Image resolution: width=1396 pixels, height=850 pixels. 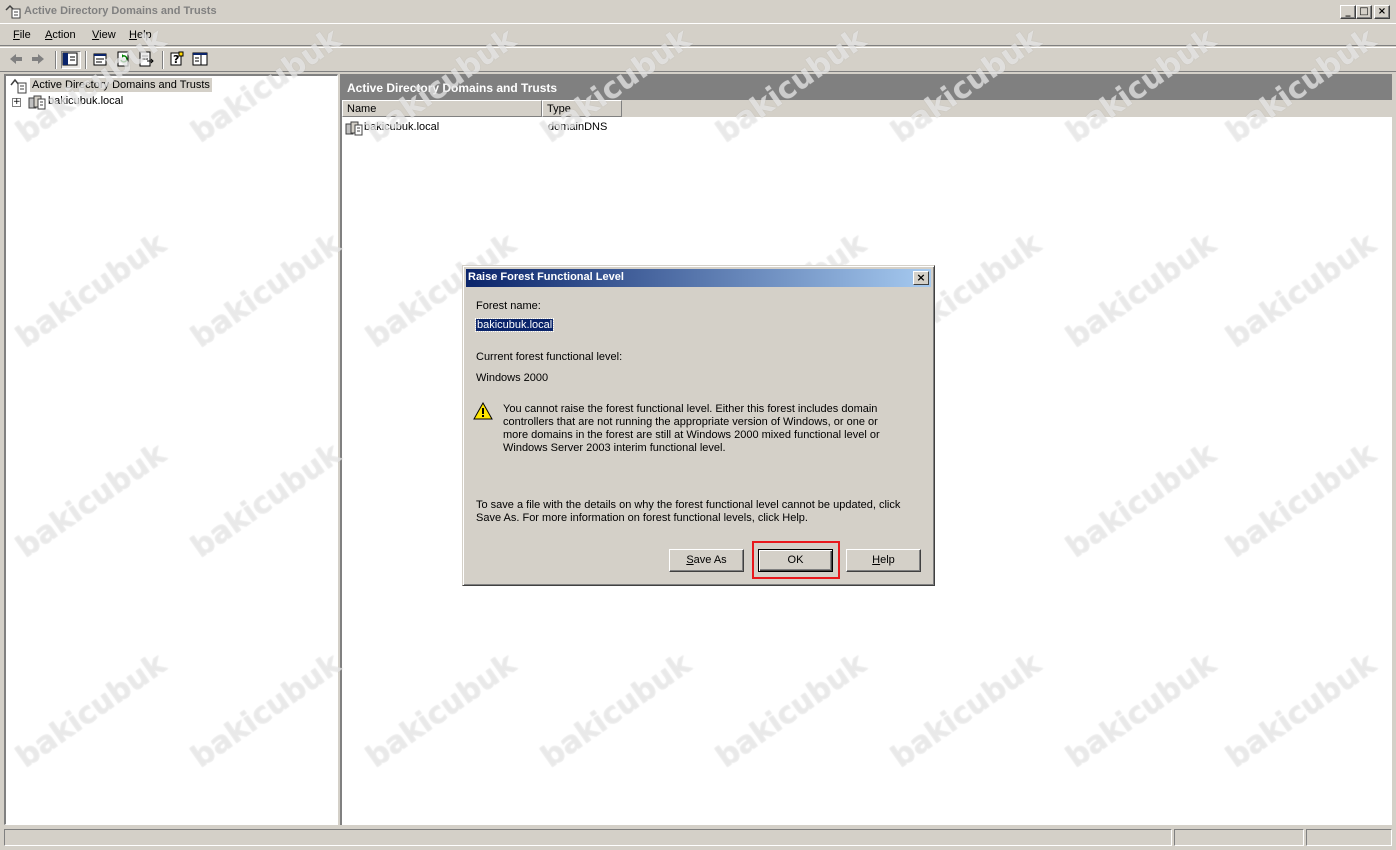 I want to click on minimize-button: _, so click(x=1348, y=12).